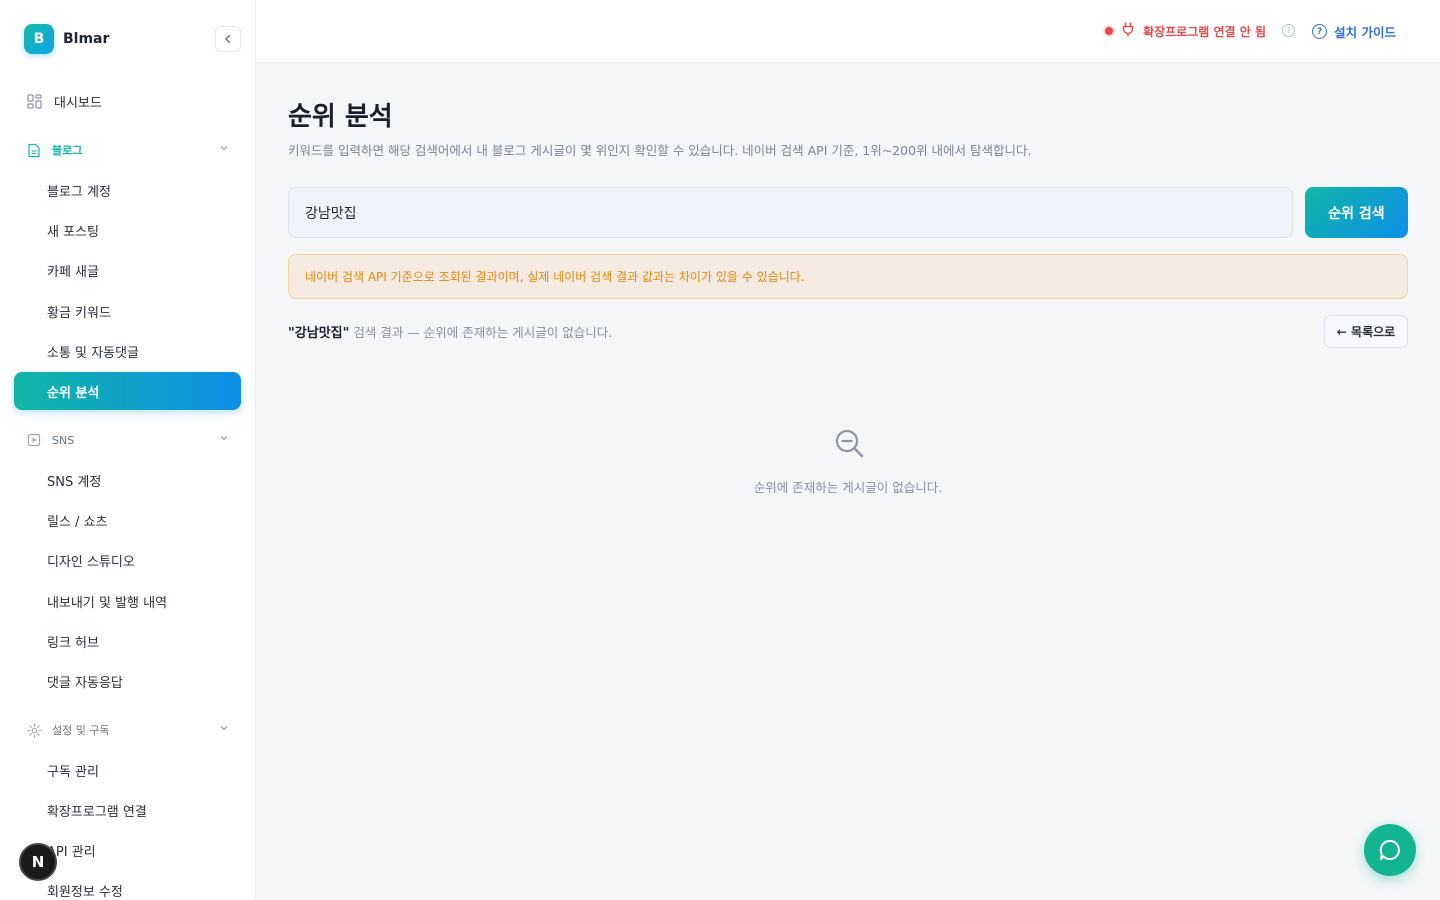 The width and height of the screenshot is (1440, 900). I want to click on back-to-list-button: ← 목록으로, so click(1366, 331).